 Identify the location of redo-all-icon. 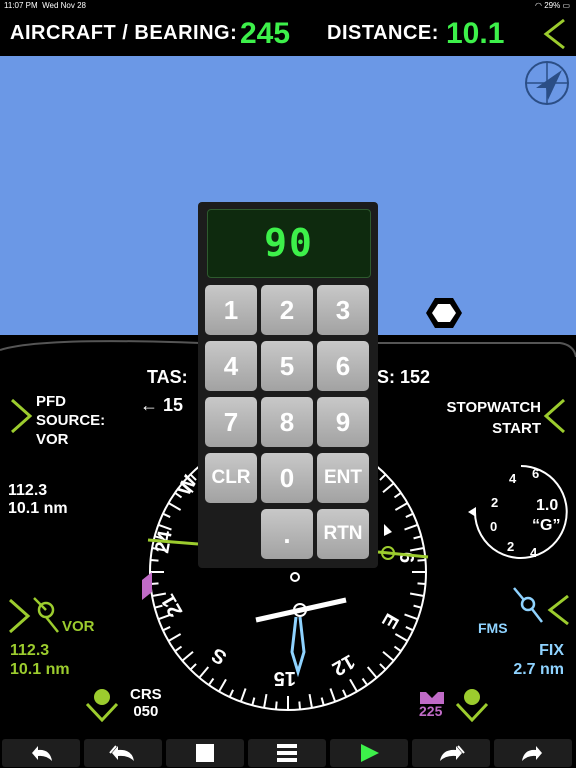
(452, 753).